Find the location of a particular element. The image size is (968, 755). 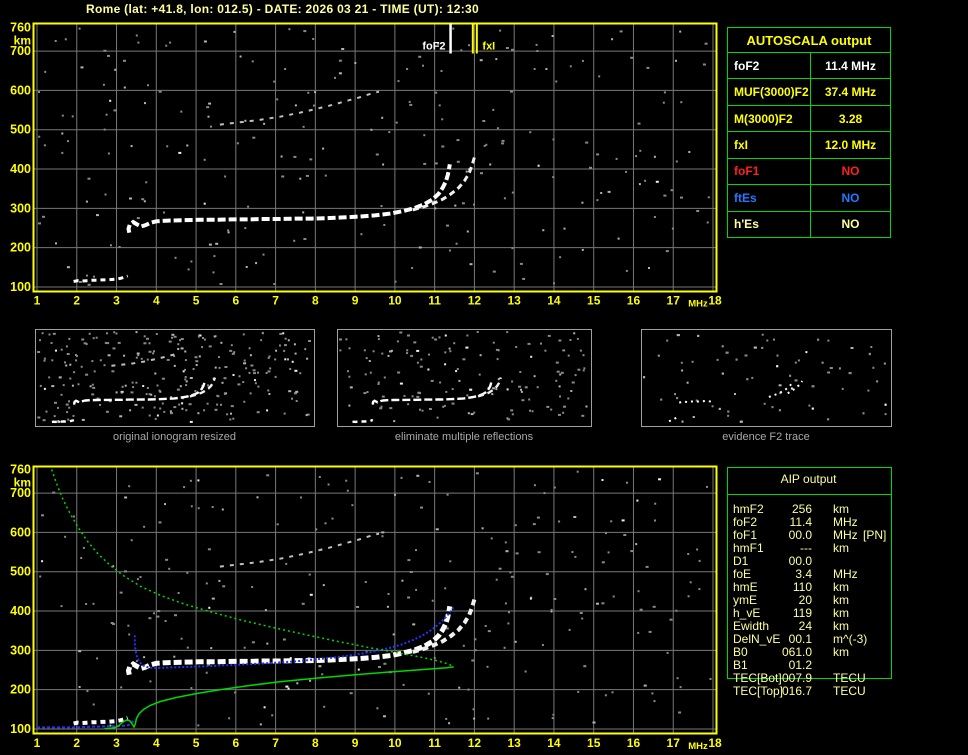

autoscala-row-fxi: fxI 12.0 MHz is located at coordinates (809, 144).